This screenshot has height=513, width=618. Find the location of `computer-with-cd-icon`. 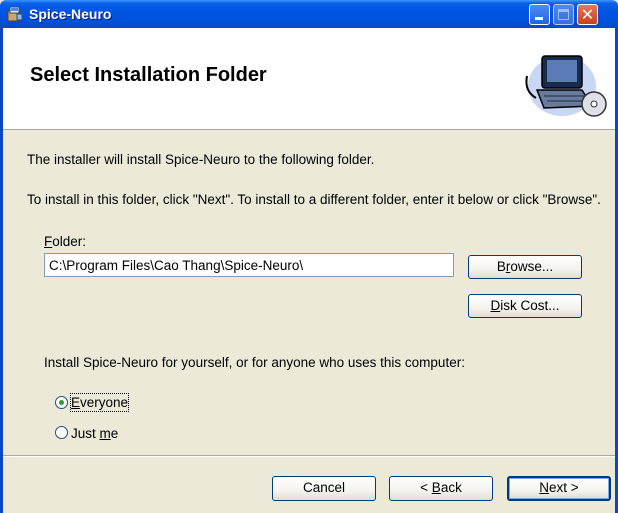

computer-with-cd-icon is located at coordinates (566, 86).